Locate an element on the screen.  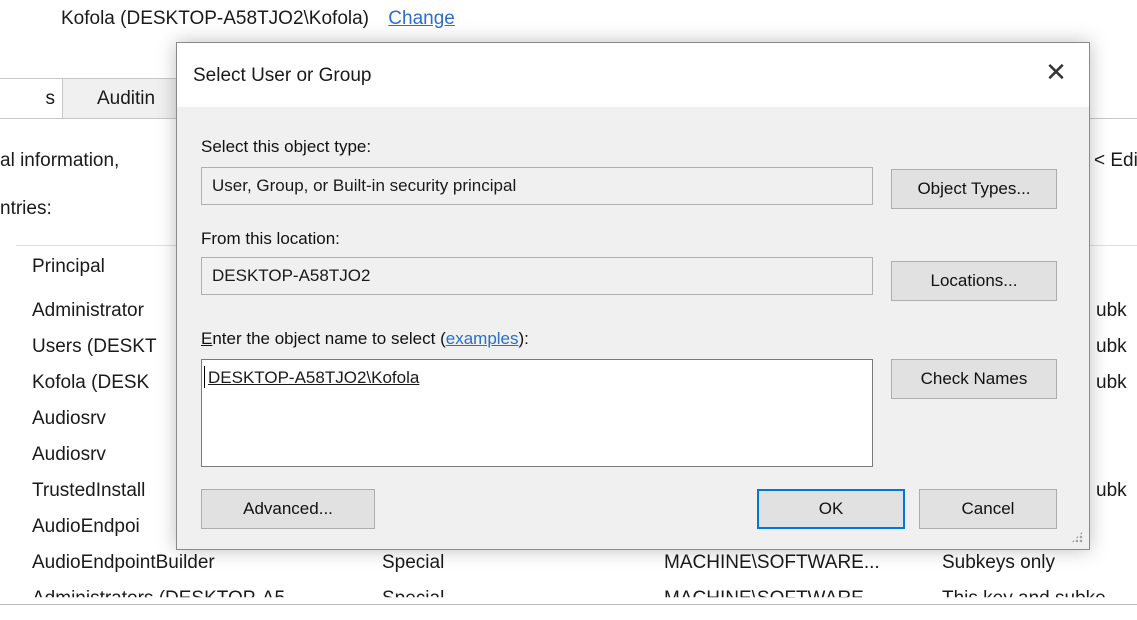
cell-principal: Administrator is located at coordinates (88, 310).